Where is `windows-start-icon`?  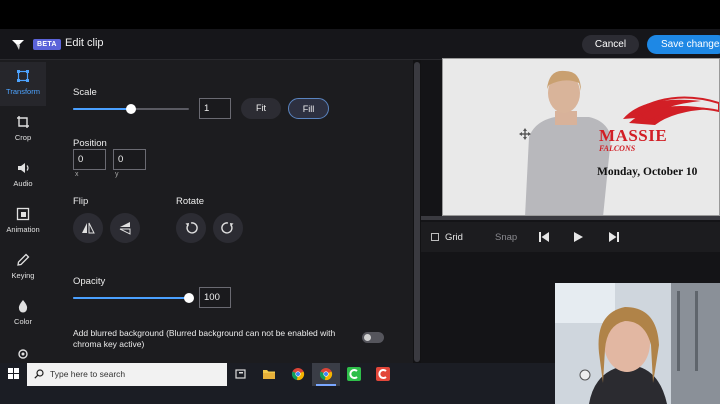
windows-start-icon is located at coordinates (13, 373).